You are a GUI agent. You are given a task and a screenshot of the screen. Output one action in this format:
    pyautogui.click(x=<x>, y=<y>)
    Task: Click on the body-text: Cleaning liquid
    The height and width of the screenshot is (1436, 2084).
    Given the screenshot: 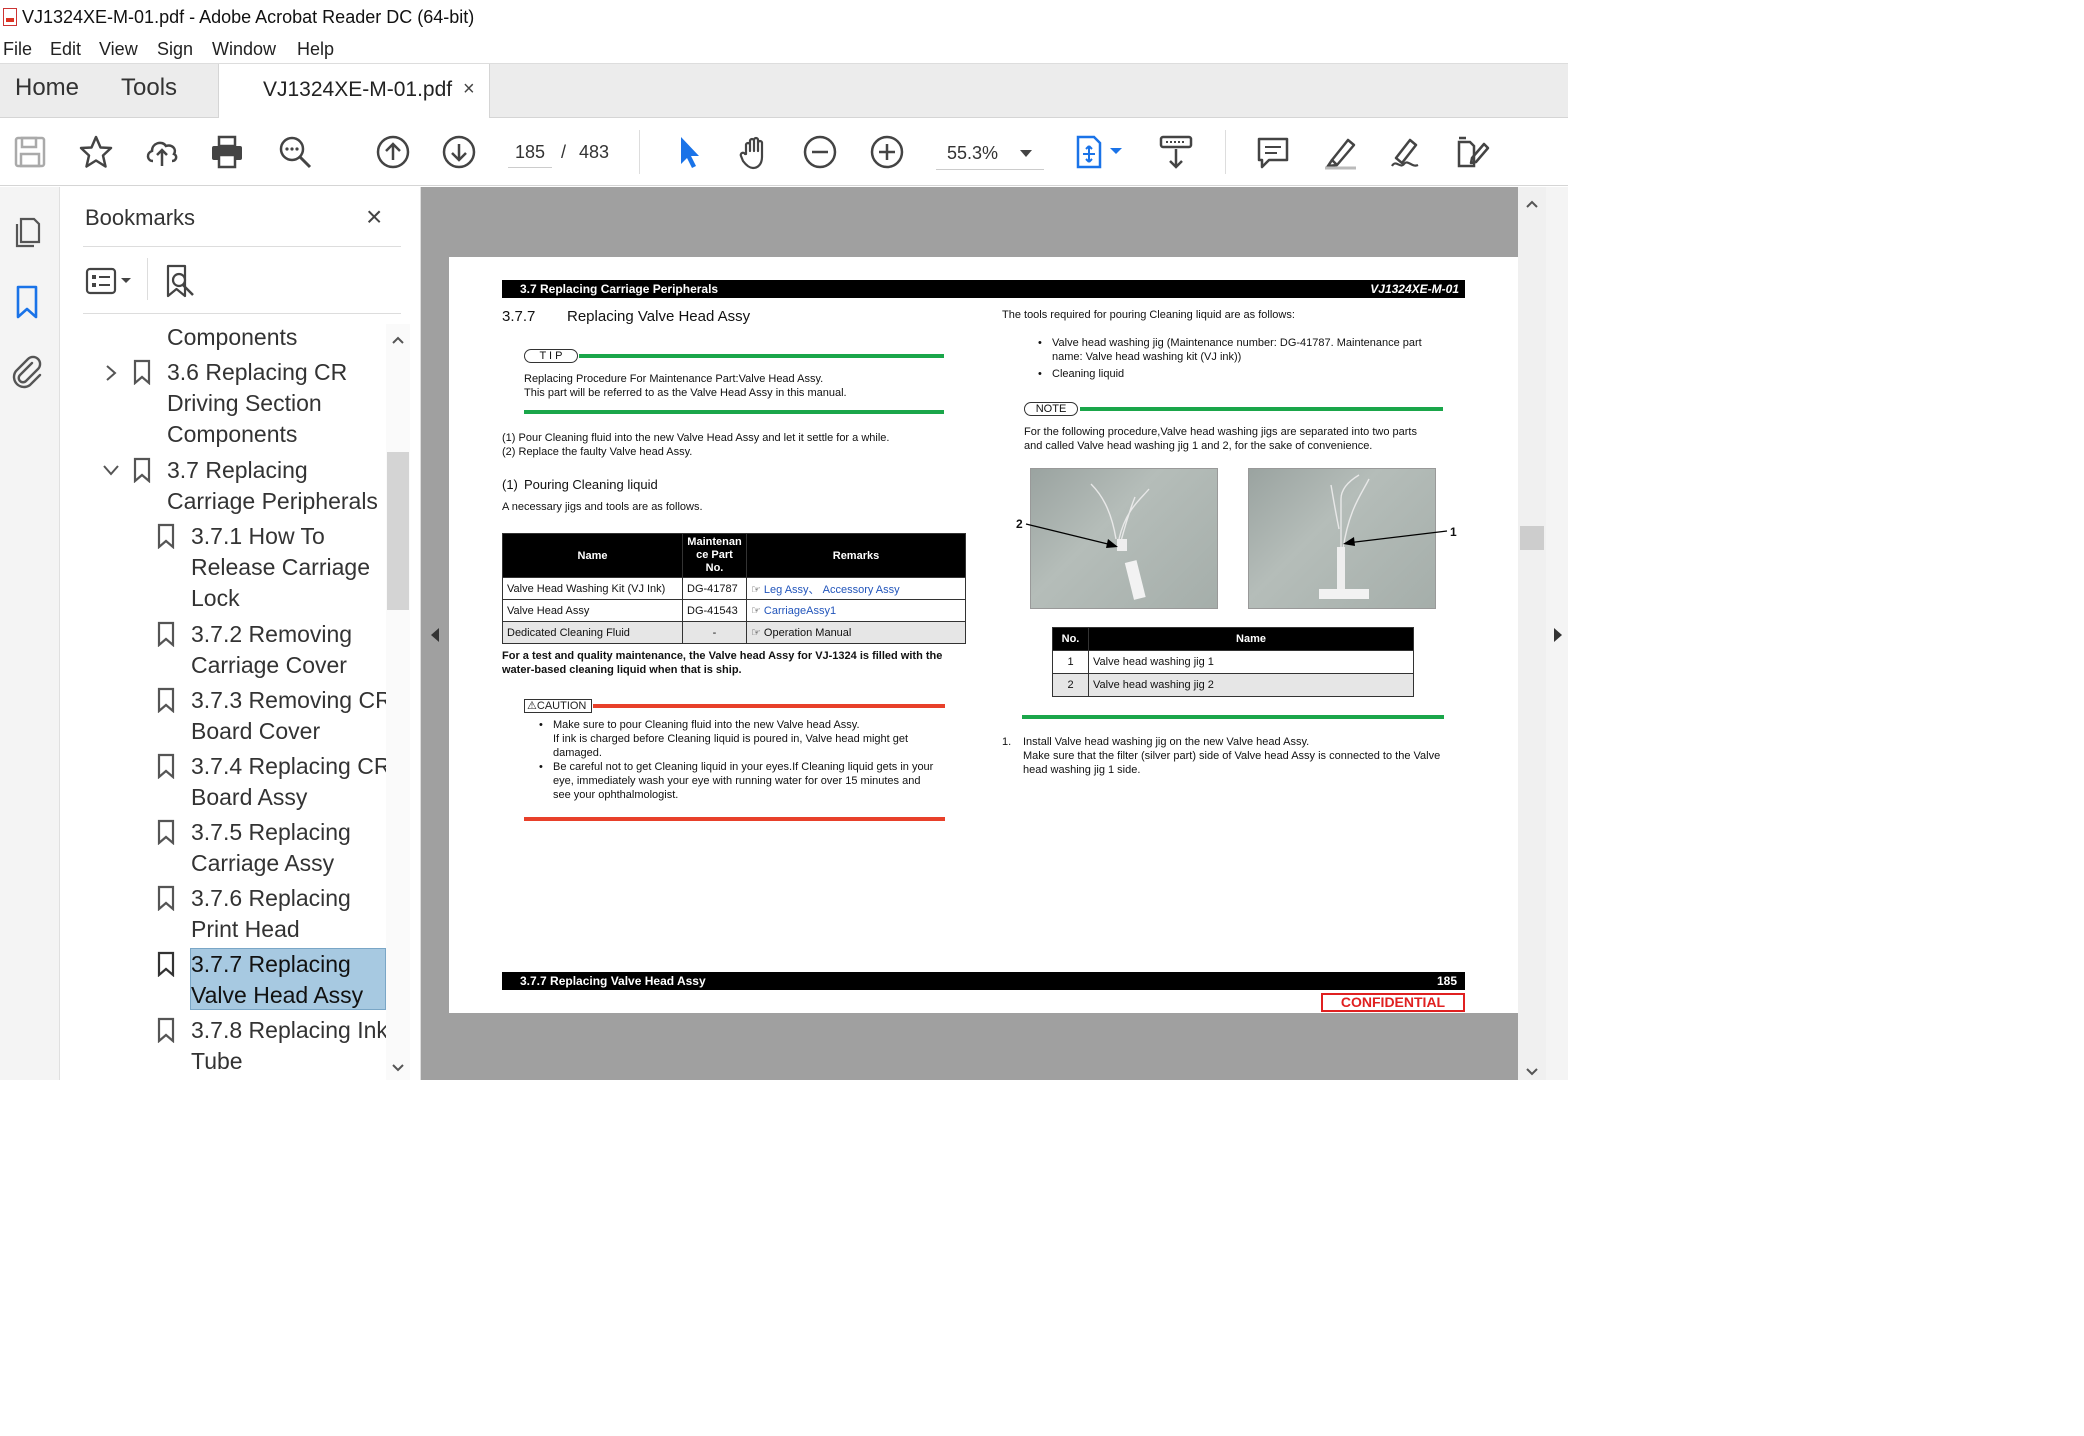 What is the action you would take?
    pyautogui.click(x=1088, y=374)
    